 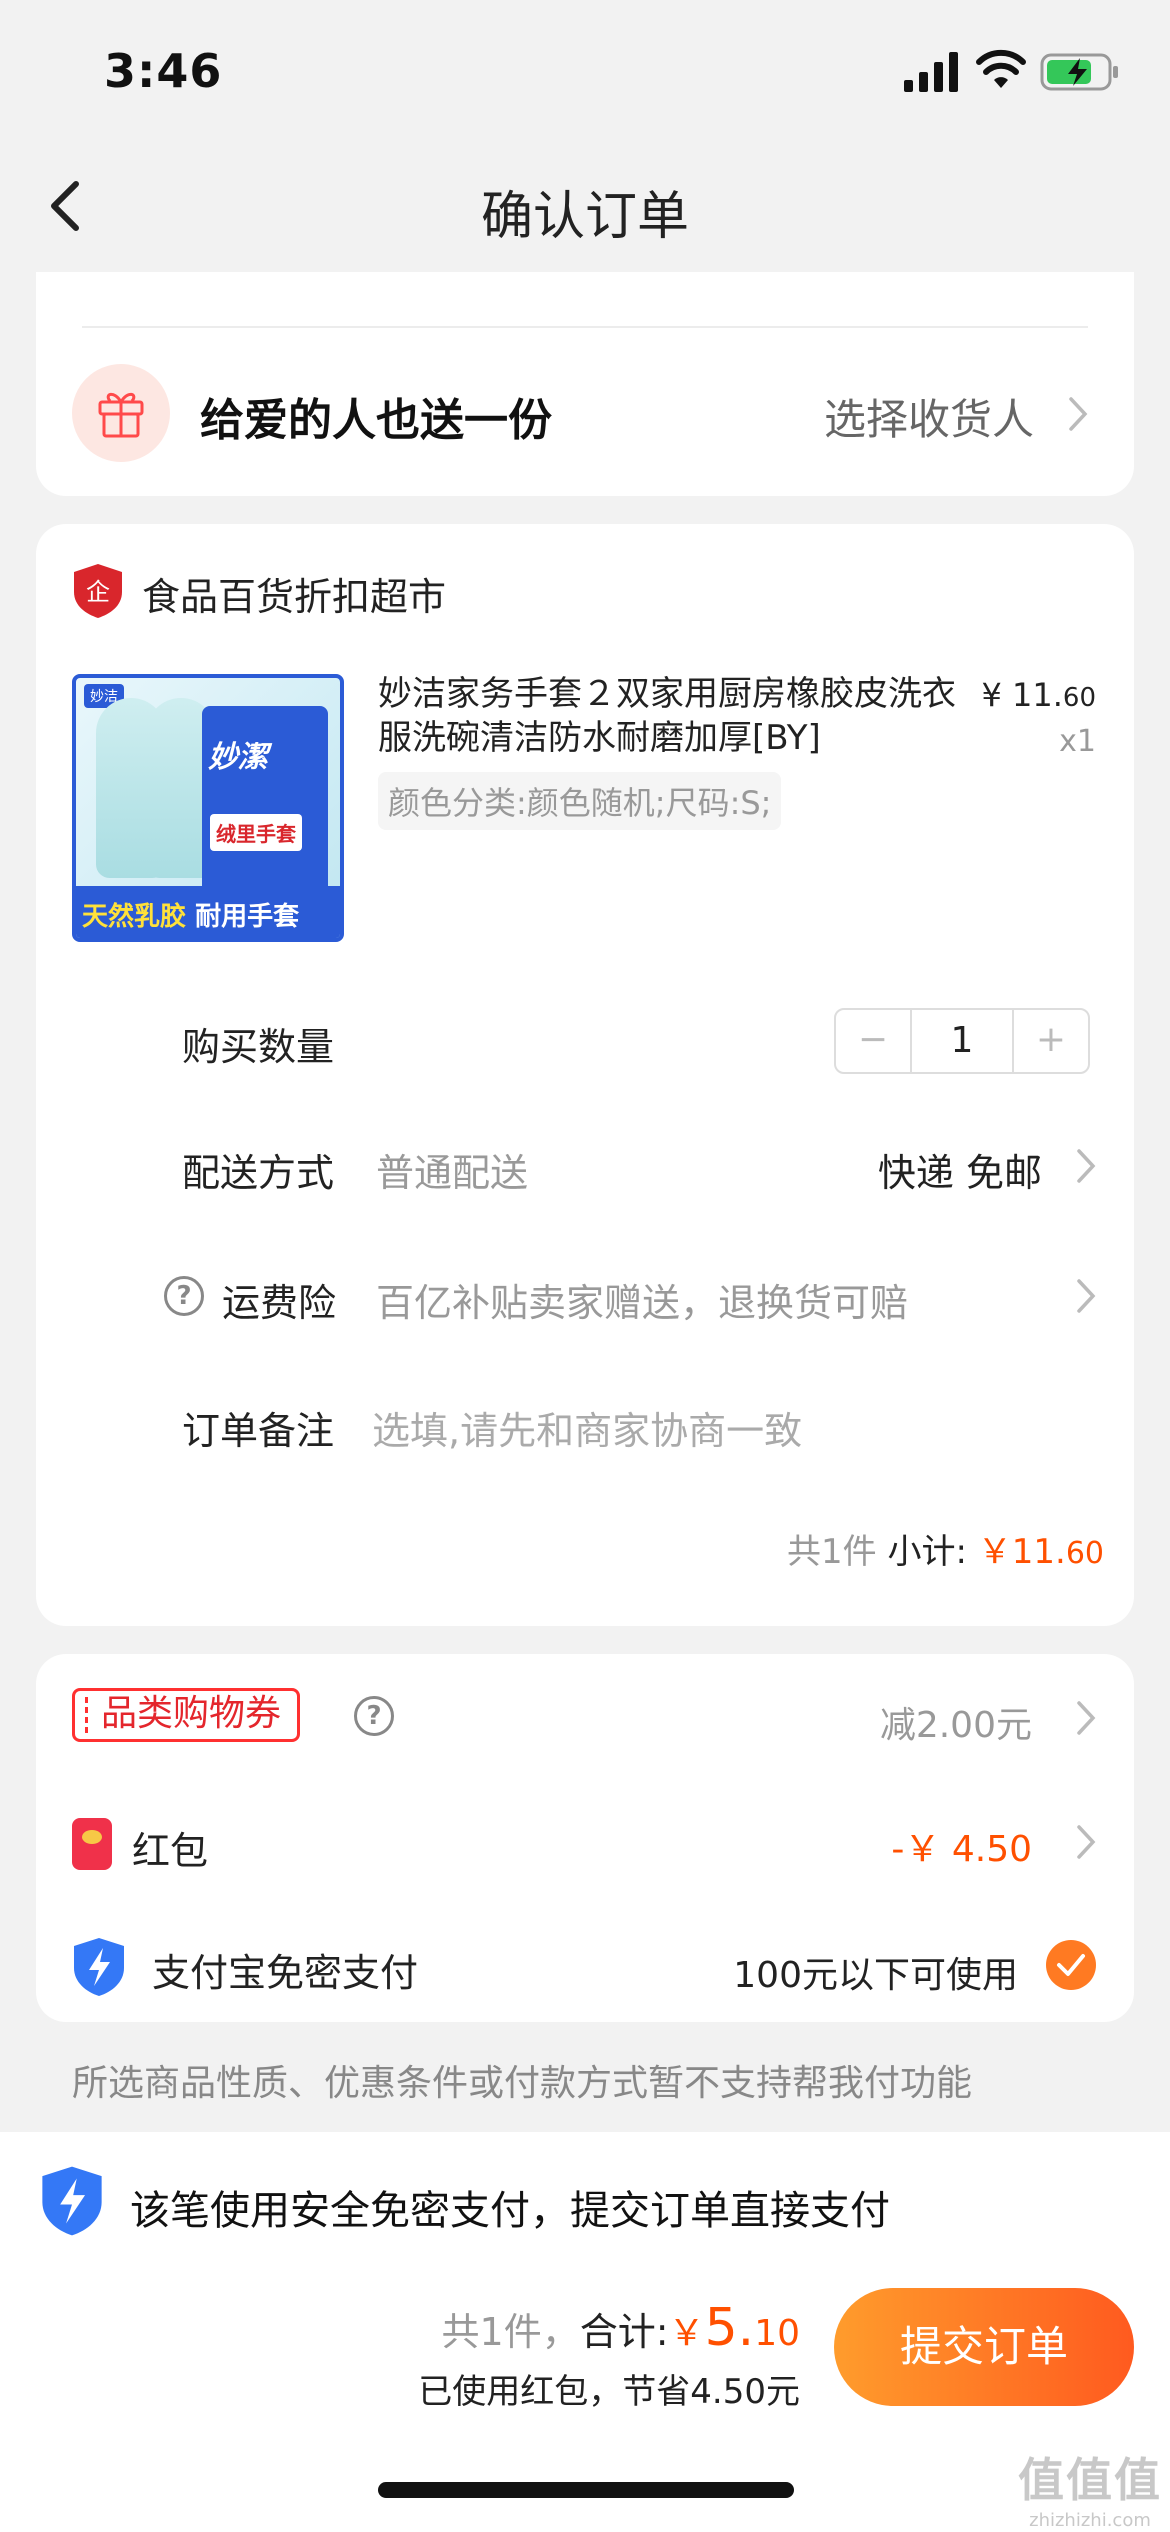 I want to click on total-label: 合计:, so click(x=624, y=2332).